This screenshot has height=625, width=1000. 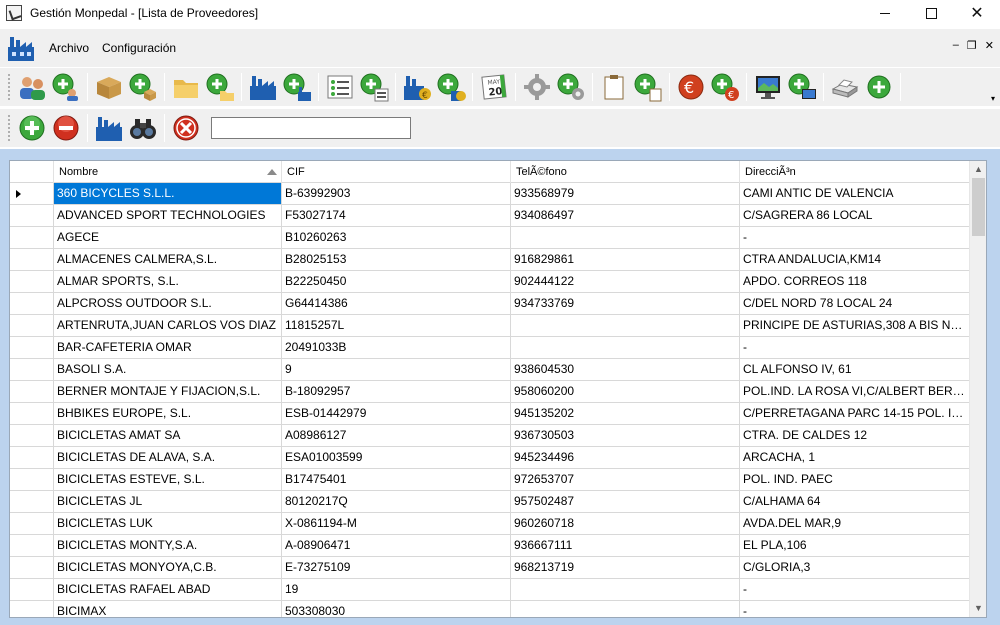 I want to click on cell-direccion: CTRA ANDALUCIA,KM14, so click(x=855, y=259).